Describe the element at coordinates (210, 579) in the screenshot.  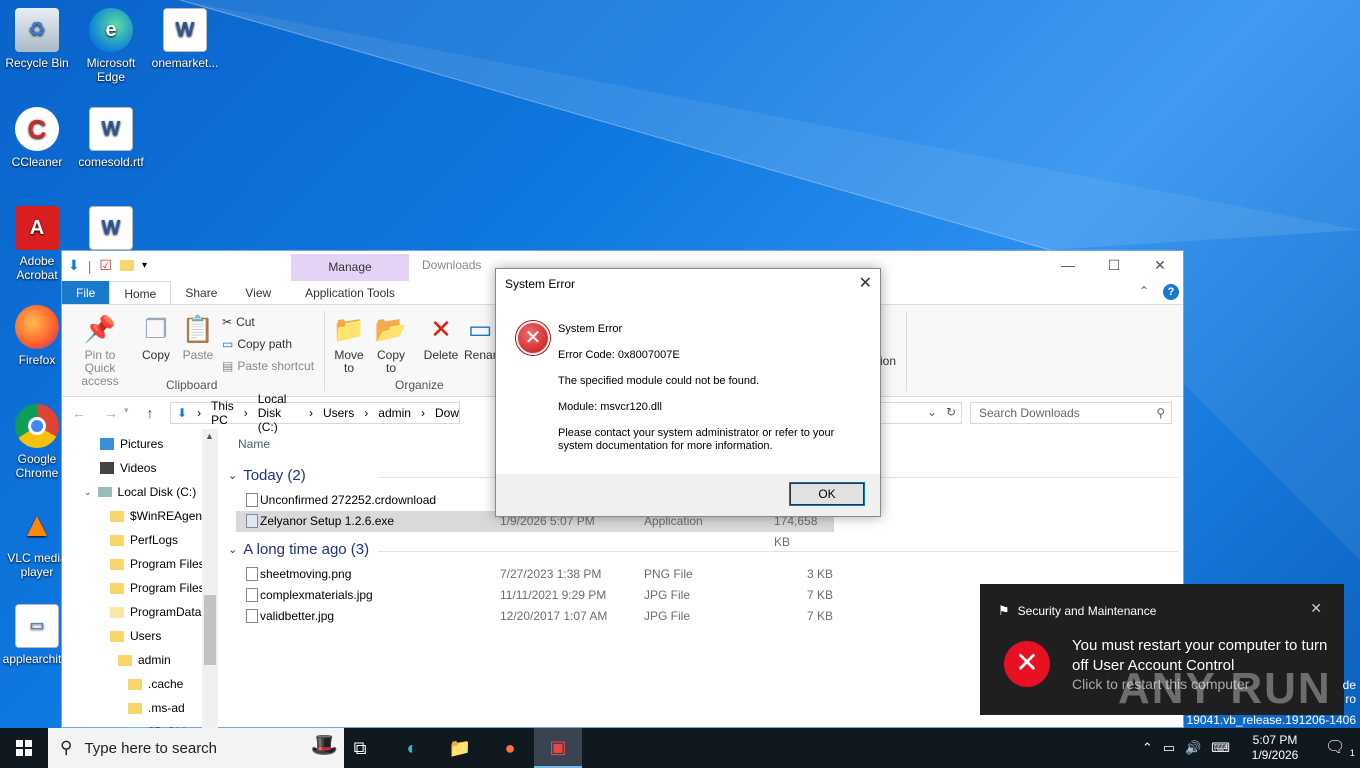
I see `nav-scrollbar: ▲` at that location.